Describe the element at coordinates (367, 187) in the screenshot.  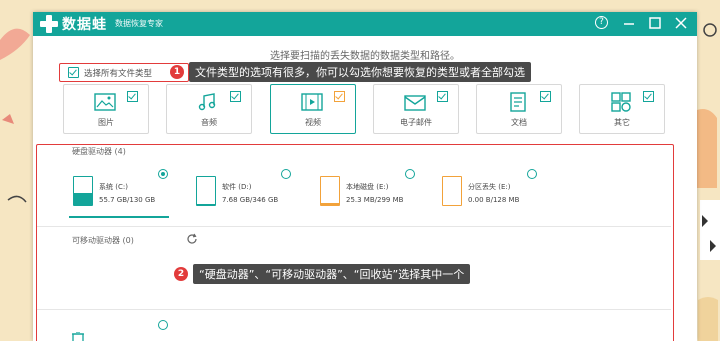
I see `drive-name: 本地磁盘 (E:)` at that location.